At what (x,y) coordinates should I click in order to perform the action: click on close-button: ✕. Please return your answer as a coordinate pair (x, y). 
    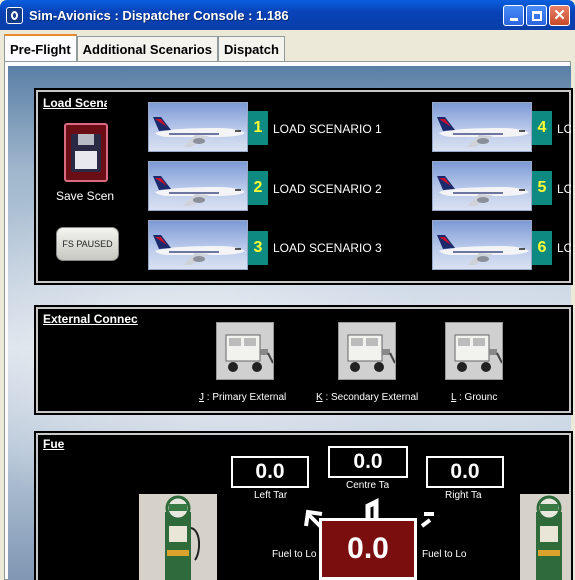
    Looking at the image, I should click on (559, 15).